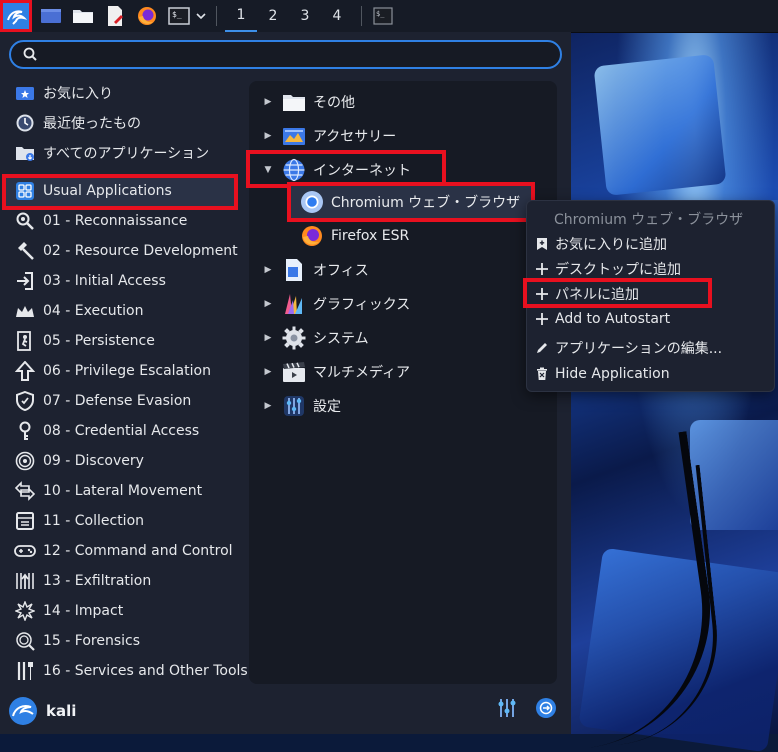  Describe the element at coordinates (294, 338) in the screenshot. I see `gear-icon` at that location.